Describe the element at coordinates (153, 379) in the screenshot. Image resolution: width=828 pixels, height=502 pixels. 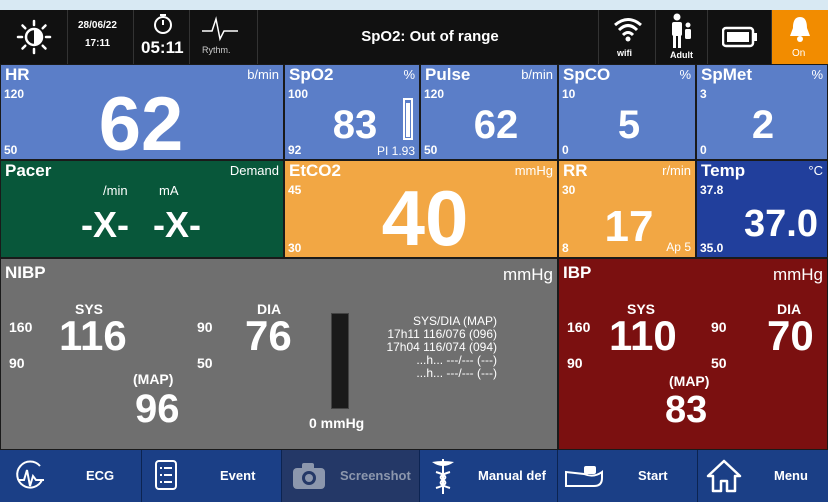
I see `nibp-map-label: (MAP)` at that location.